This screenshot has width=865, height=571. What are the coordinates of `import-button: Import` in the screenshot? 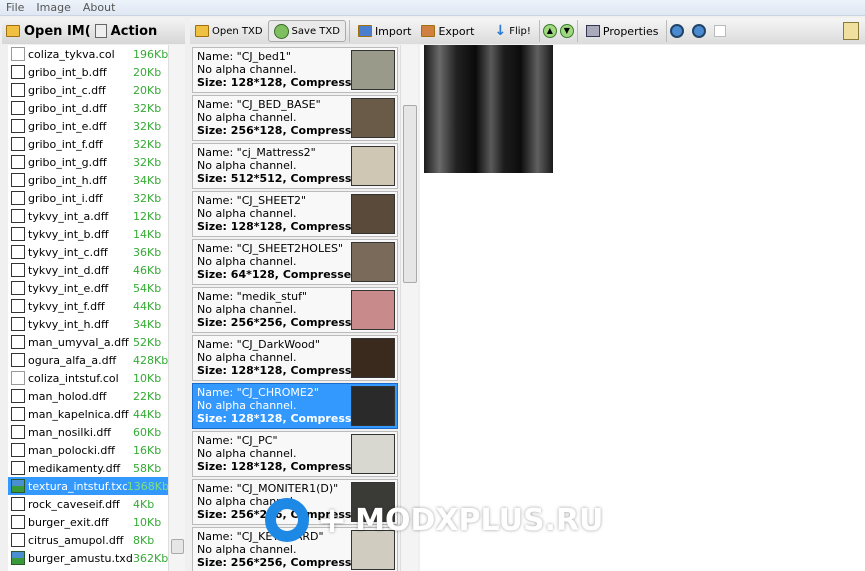 It's located at (385, 31).